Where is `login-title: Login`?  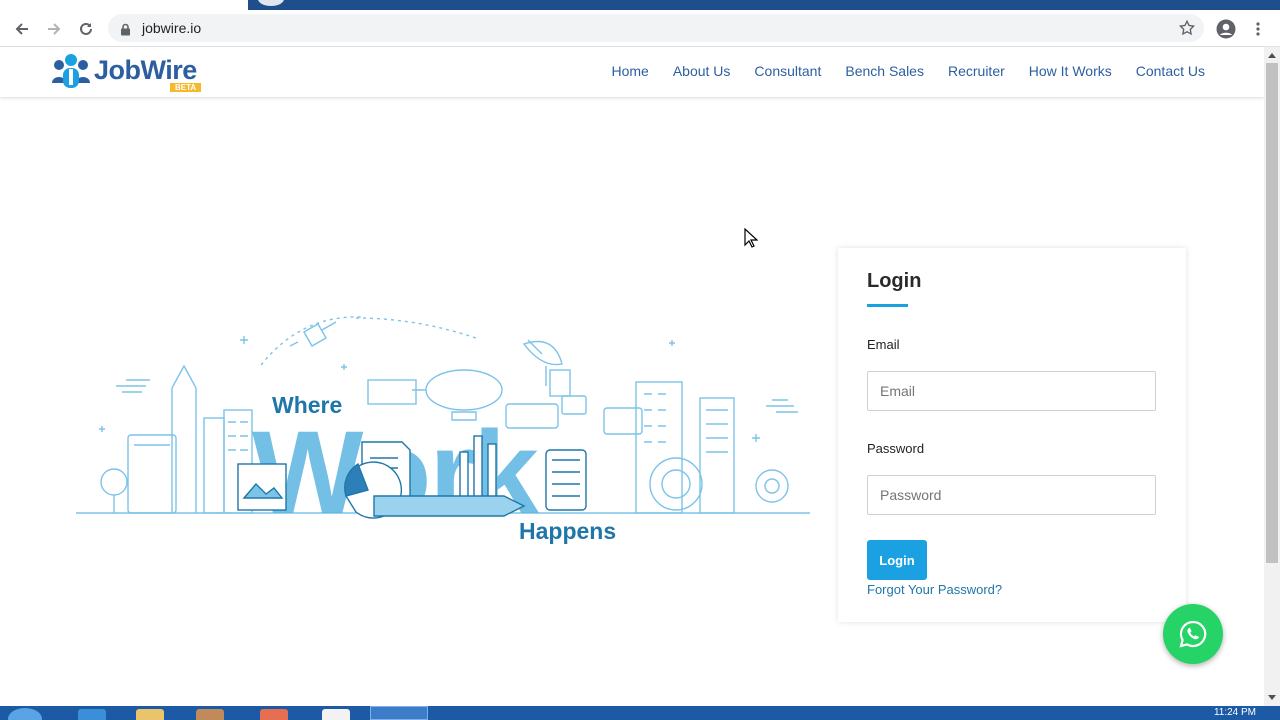
login-title: Login is located at coordinates (894, 281).